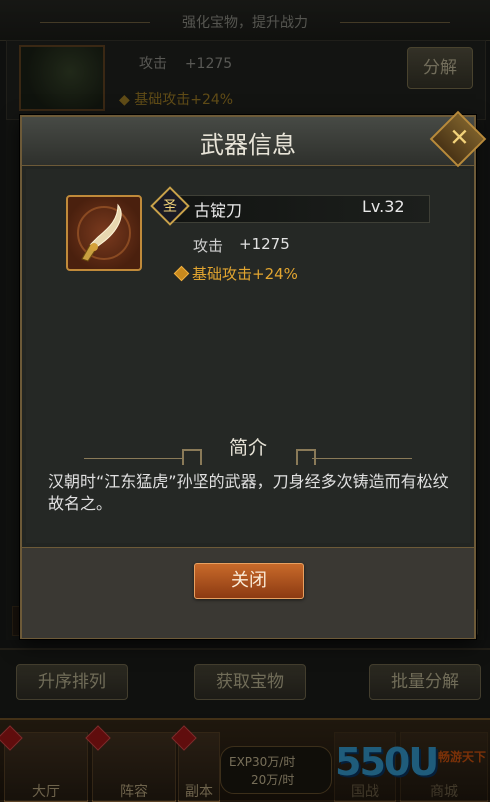 This screenshot has width=490, height=802. Describe the element at coordinates (170, 207) in the screenshot. I see `grade-badge-text: 圣` at that location.